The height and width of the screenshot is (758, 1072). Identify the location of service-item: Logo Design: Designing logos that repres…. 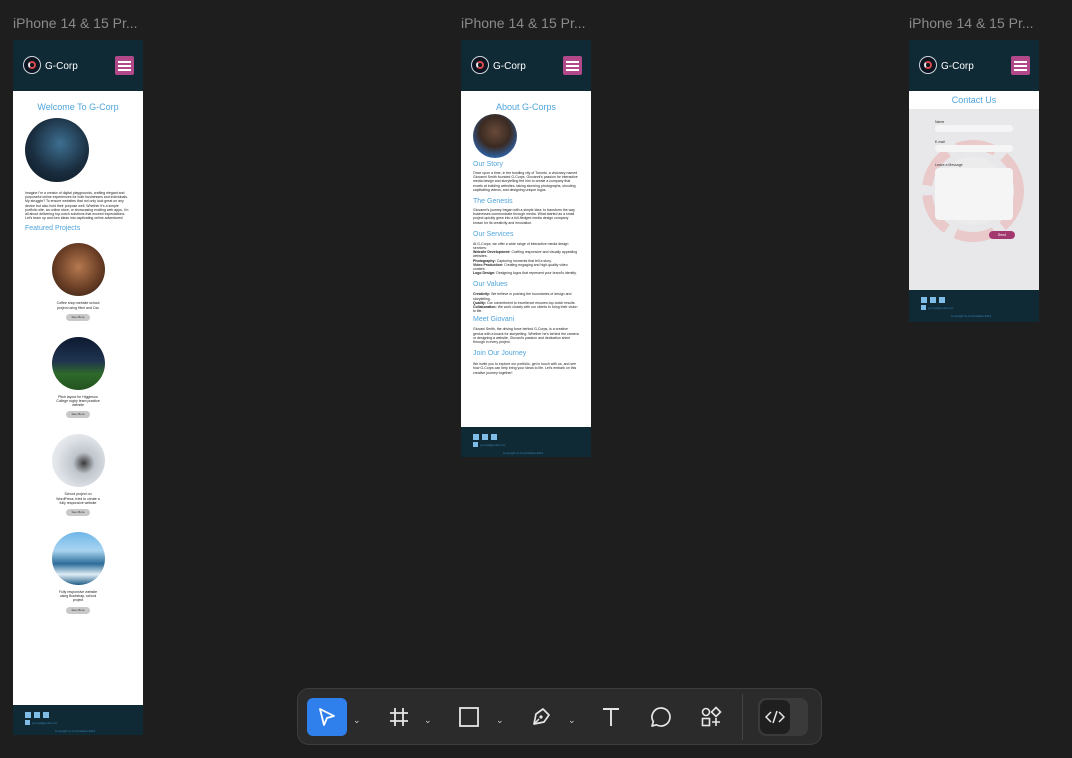
(525, 273).